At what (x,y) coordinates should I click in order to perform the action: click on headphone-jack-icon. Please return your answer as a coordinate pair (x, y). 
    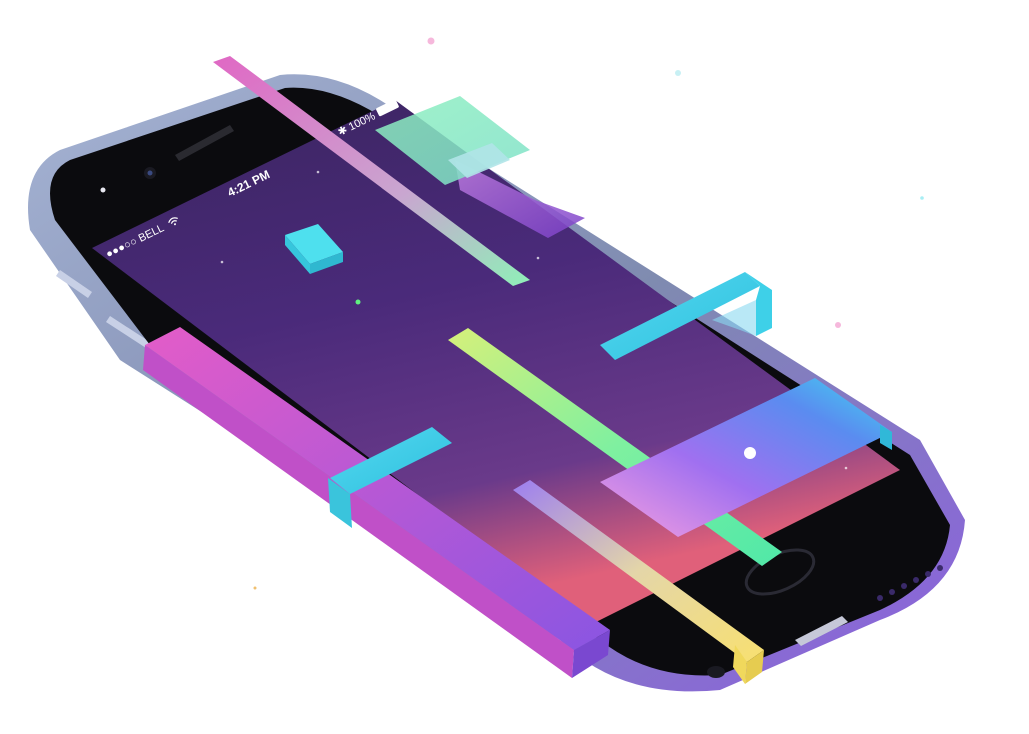
    Looking at the image, I should click on (716, 672).